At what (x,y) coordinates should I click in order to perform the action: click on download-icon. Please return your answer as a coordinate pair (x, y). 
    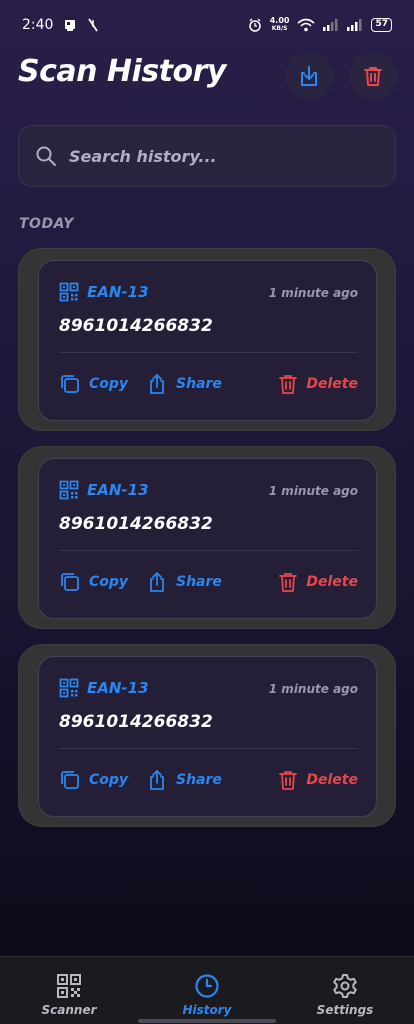
    Looking at the image, I should click on (309, 76).